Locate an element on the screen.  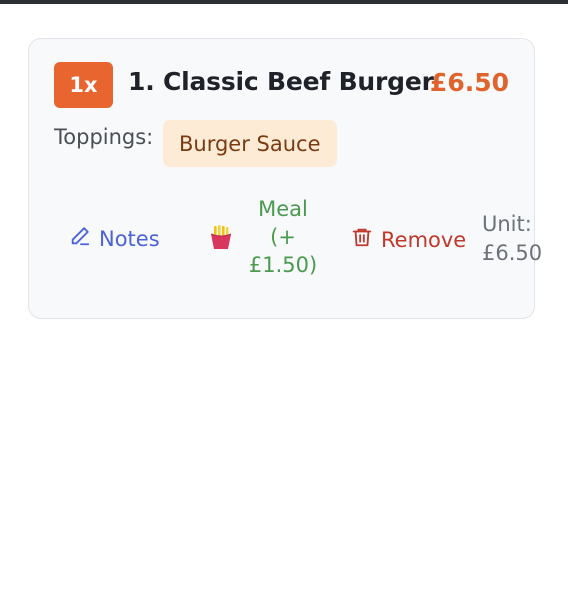
meal-label: Meal (+ £1.50) is located at coordinates (283, 237).